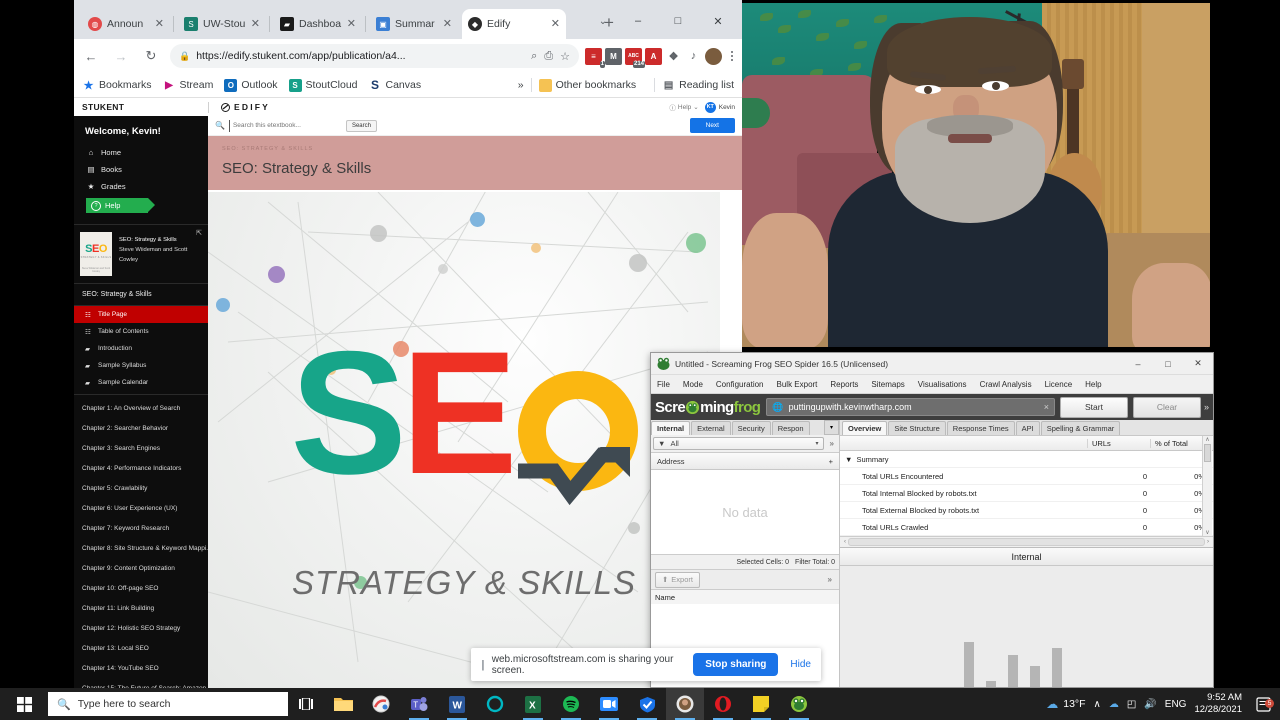 This screenshot has height=720, width=1280. What do you see at coordinates (942, 384) in the screenshot?
I see `menu-visualisations: Visualisations` at bounding box center [942, 384].